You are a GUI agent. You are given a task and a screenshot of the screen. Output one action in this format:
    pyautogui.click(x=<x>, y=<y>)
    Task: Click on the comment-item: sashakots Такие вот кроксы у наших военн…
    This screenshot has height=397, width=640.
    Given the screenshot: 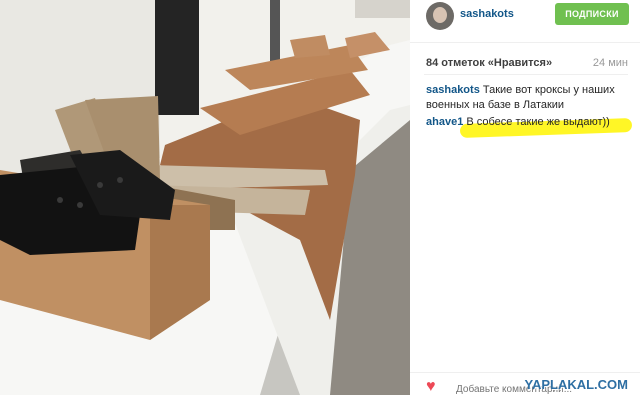 What is the action you would take?
    pyautogui.click(x=528, y=98)
    